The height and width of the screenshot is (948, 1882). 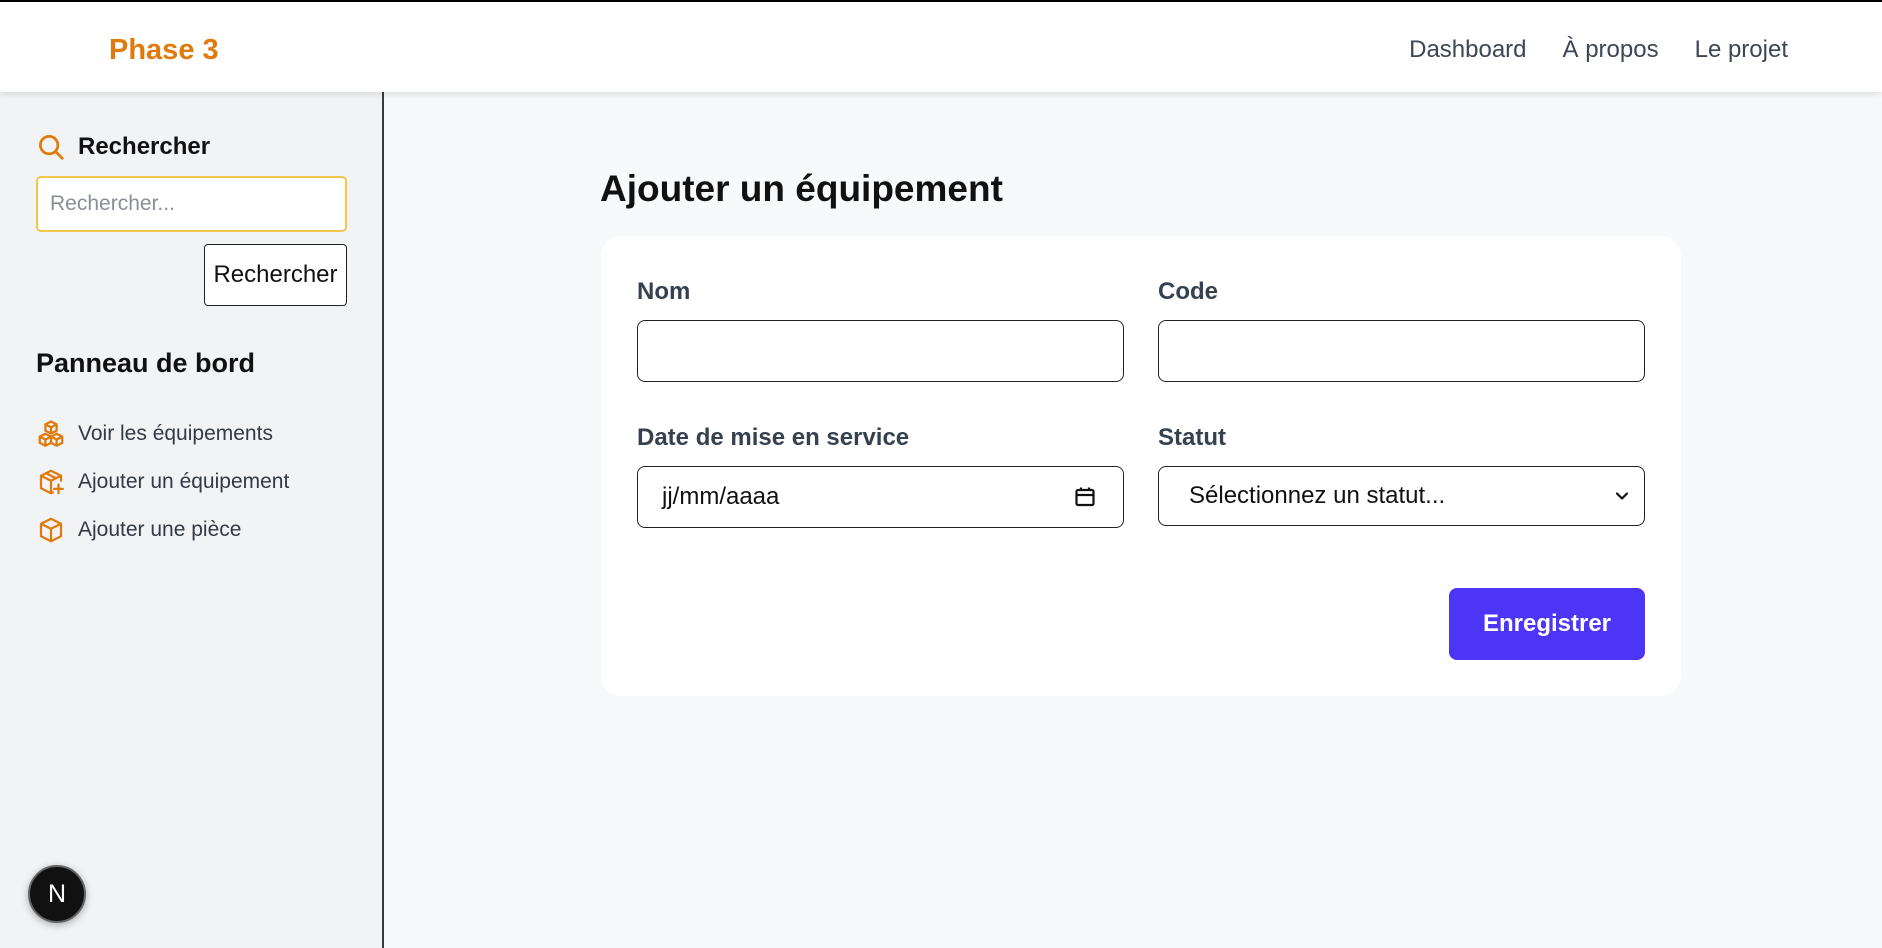 I want to click on date-label: Date de mise en service, so click(x=773, y=437).